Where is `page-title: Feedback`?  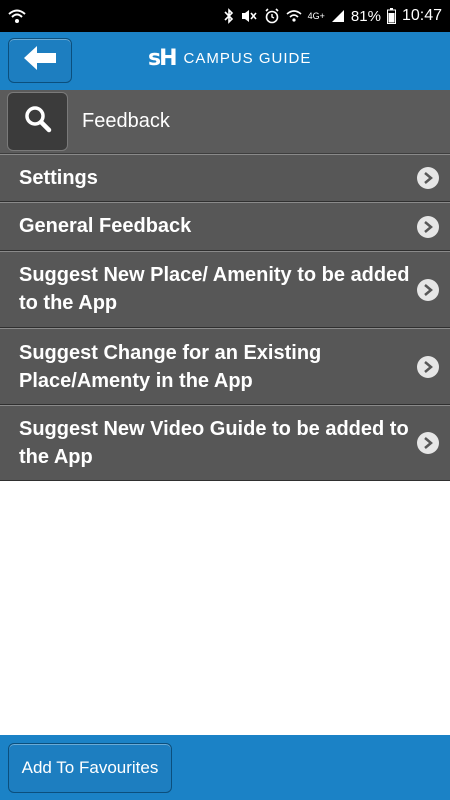
page-title: Feedback is located at coordinates (126, 121).